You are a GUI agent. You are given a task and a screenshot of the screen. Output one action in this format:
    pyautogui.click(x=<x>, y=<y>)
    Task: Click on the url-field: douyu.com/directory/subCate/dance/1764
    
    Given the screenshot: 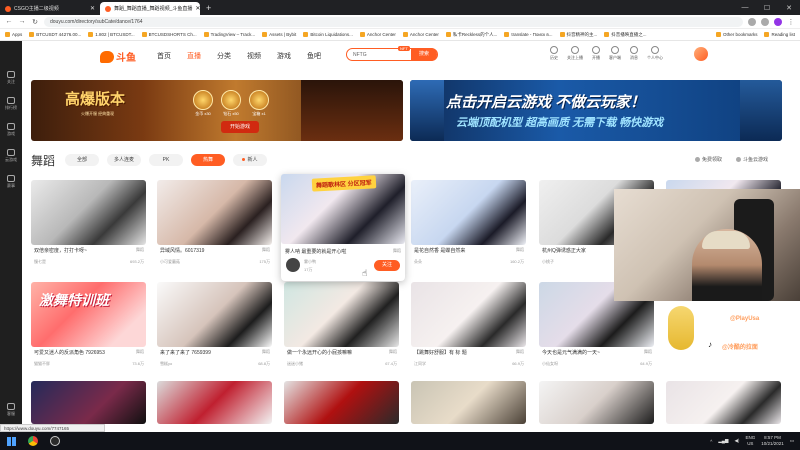 What is the action you would take?
    pyautogui.click(x=393, y=21)
    